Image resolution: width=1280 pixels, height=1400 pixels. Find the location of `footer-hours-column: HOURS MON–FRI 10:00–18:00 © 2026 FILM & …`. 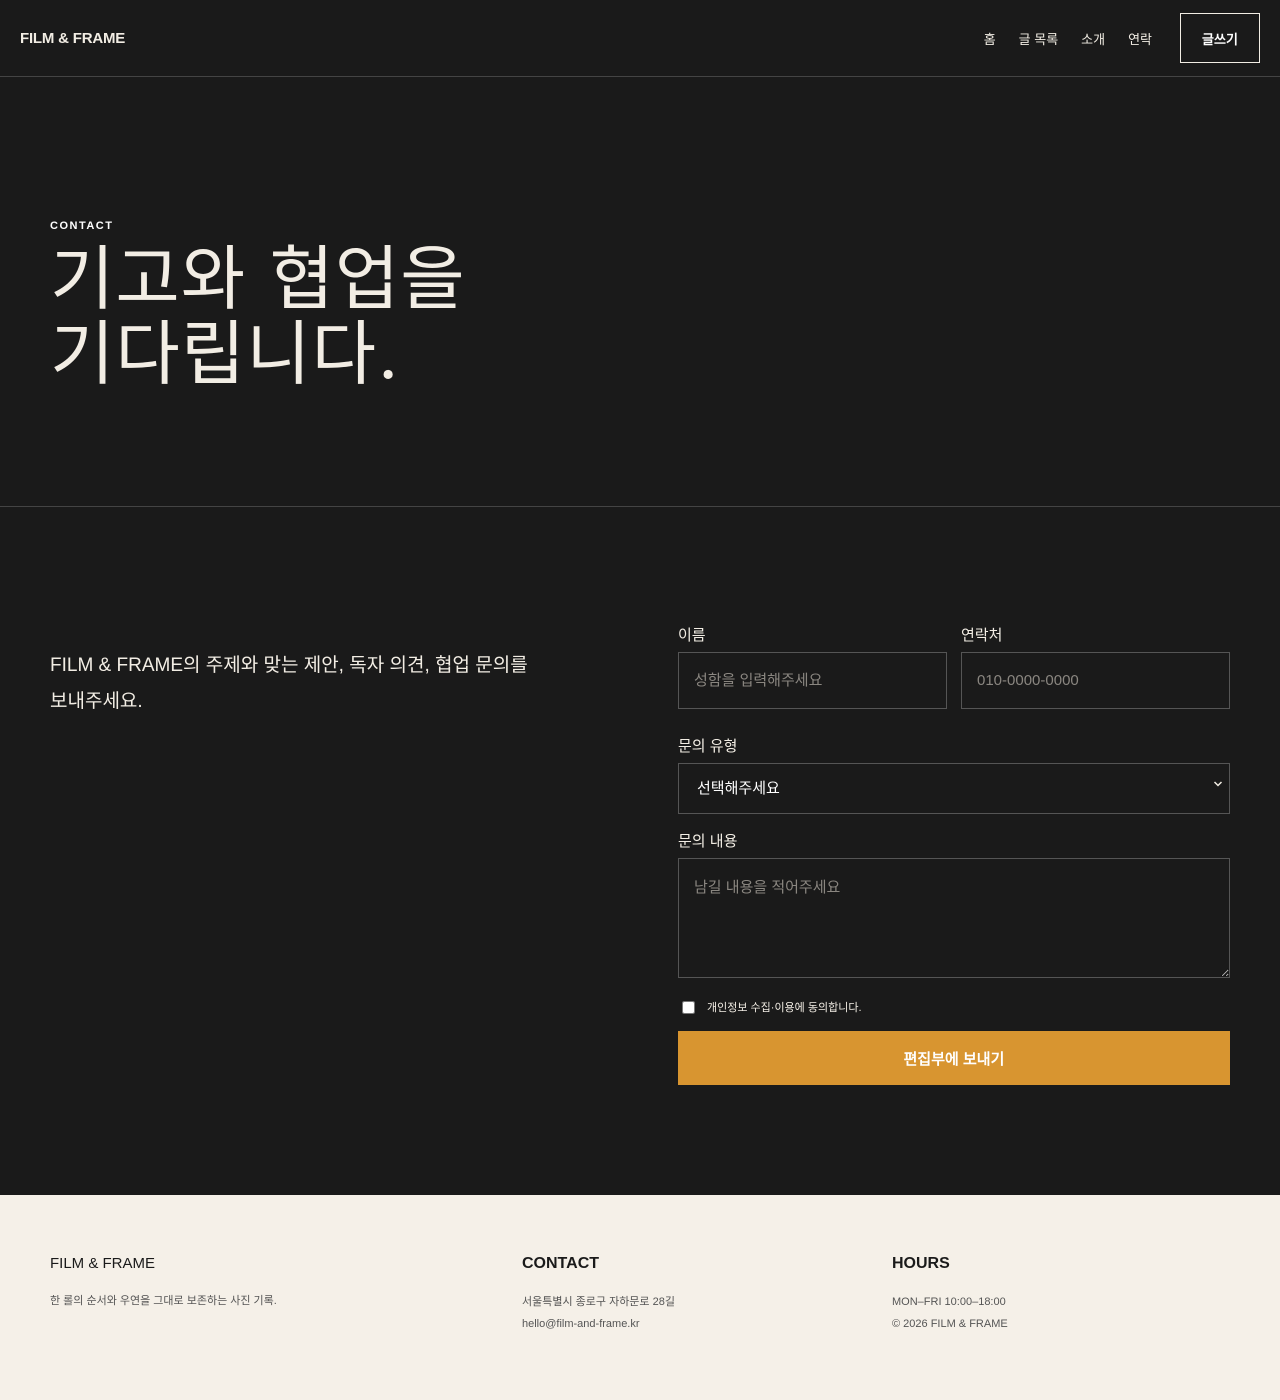

footer-hours-column: HOURS MON–FRI 10:00–18:00 © 2026 FILM & … is located at coordinates (950, 1327).